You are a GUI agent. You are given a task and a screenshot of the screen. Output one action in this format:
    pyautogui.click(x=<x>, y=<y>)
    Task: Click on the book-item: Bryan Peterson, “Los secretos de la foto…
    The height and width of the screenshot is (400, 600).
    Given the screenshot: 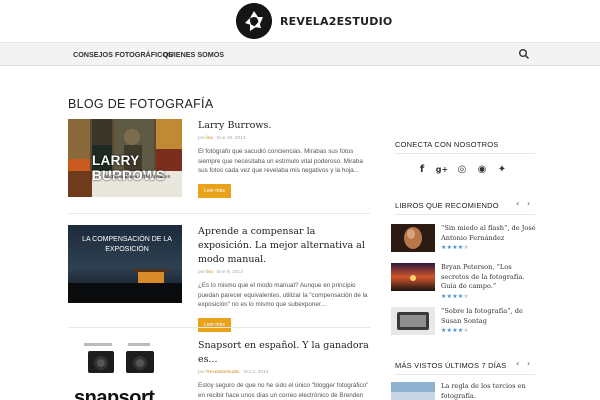 What is the action you would take?
    pyautogui.click(x=466, y=283)
    